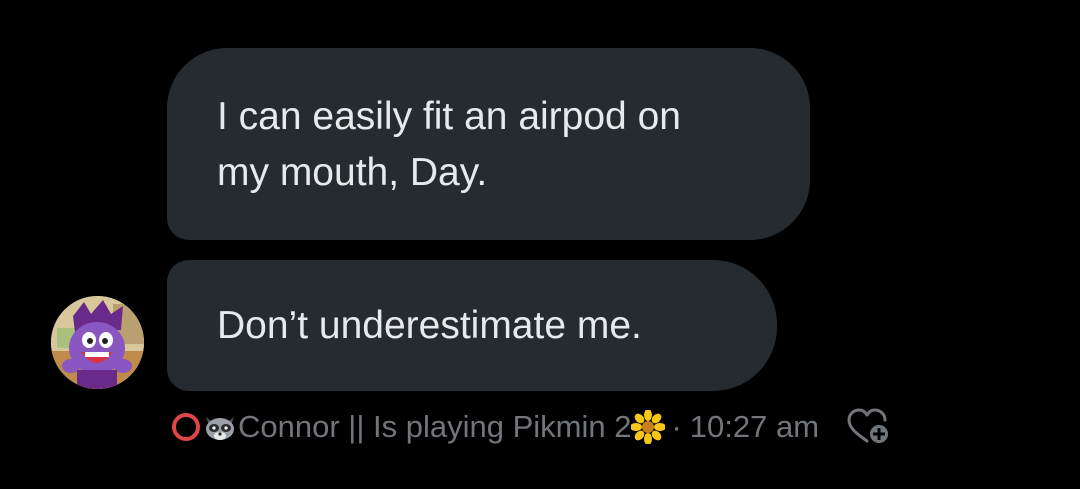  What do you see at coordinates (434, 427) in the screenshot?
I see `sender-name: Connor || Is playing Pikmin 2` at bounding box center [434, 427].